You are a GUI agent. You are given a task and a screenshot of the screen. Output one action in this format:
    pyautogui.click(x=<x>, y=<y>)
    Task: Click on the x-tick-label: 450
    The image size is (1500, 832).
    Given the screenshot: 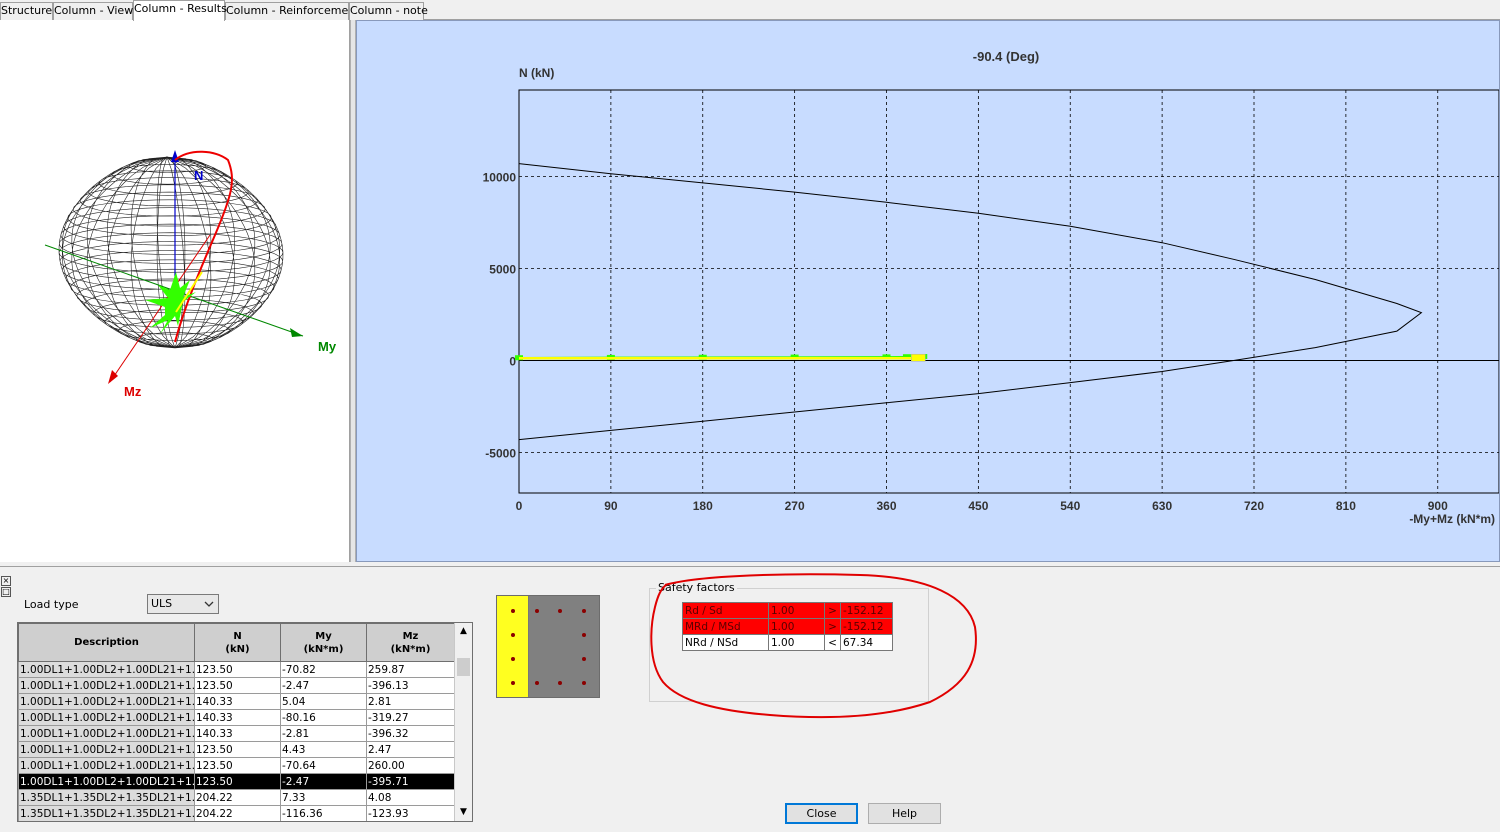 What is the action you would take?
    pyautogui.click(x=978, y=506)
    